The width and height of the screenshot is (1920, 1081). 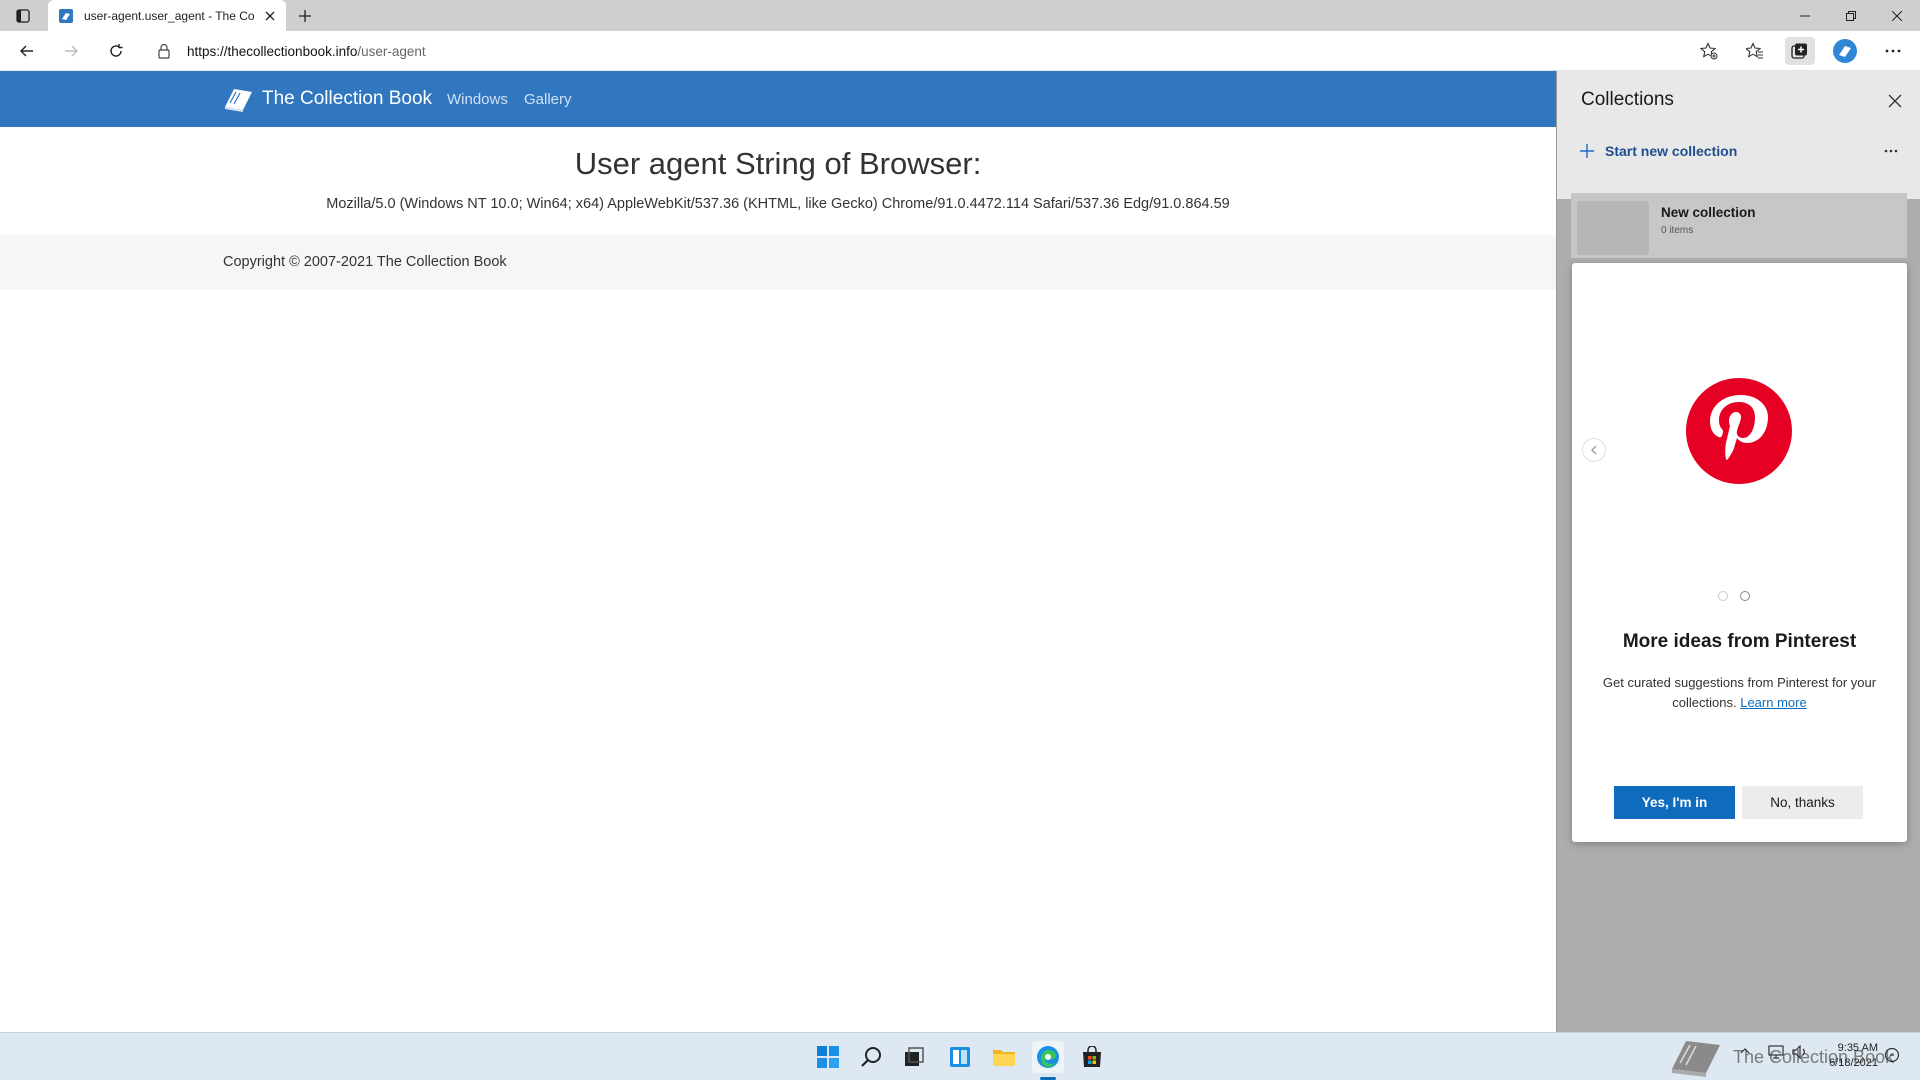 What do you see at coordinates (1708, 212) in the screenshot?
I see `collection-name: New collection` at bounding box center [1708, 212].